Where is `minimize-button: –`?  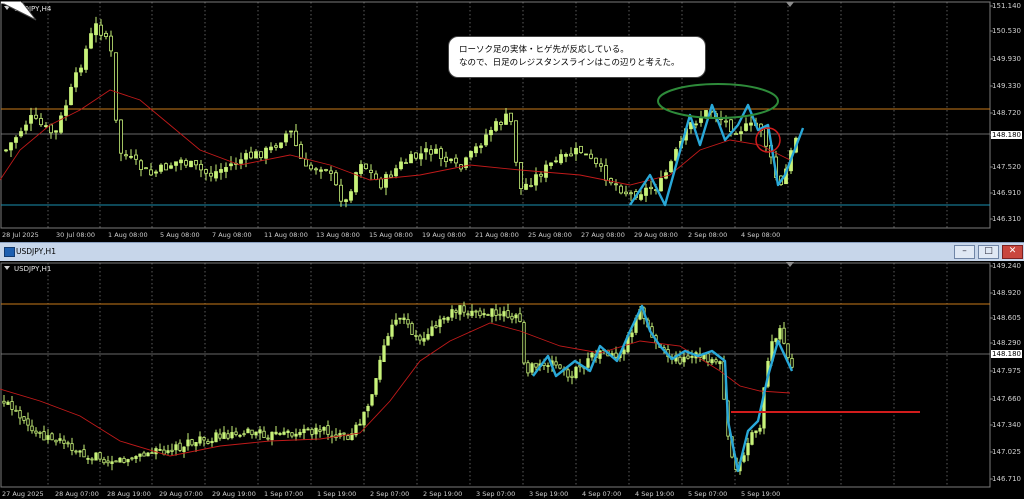
minimize-button: – is located at coordinates (964, 252).